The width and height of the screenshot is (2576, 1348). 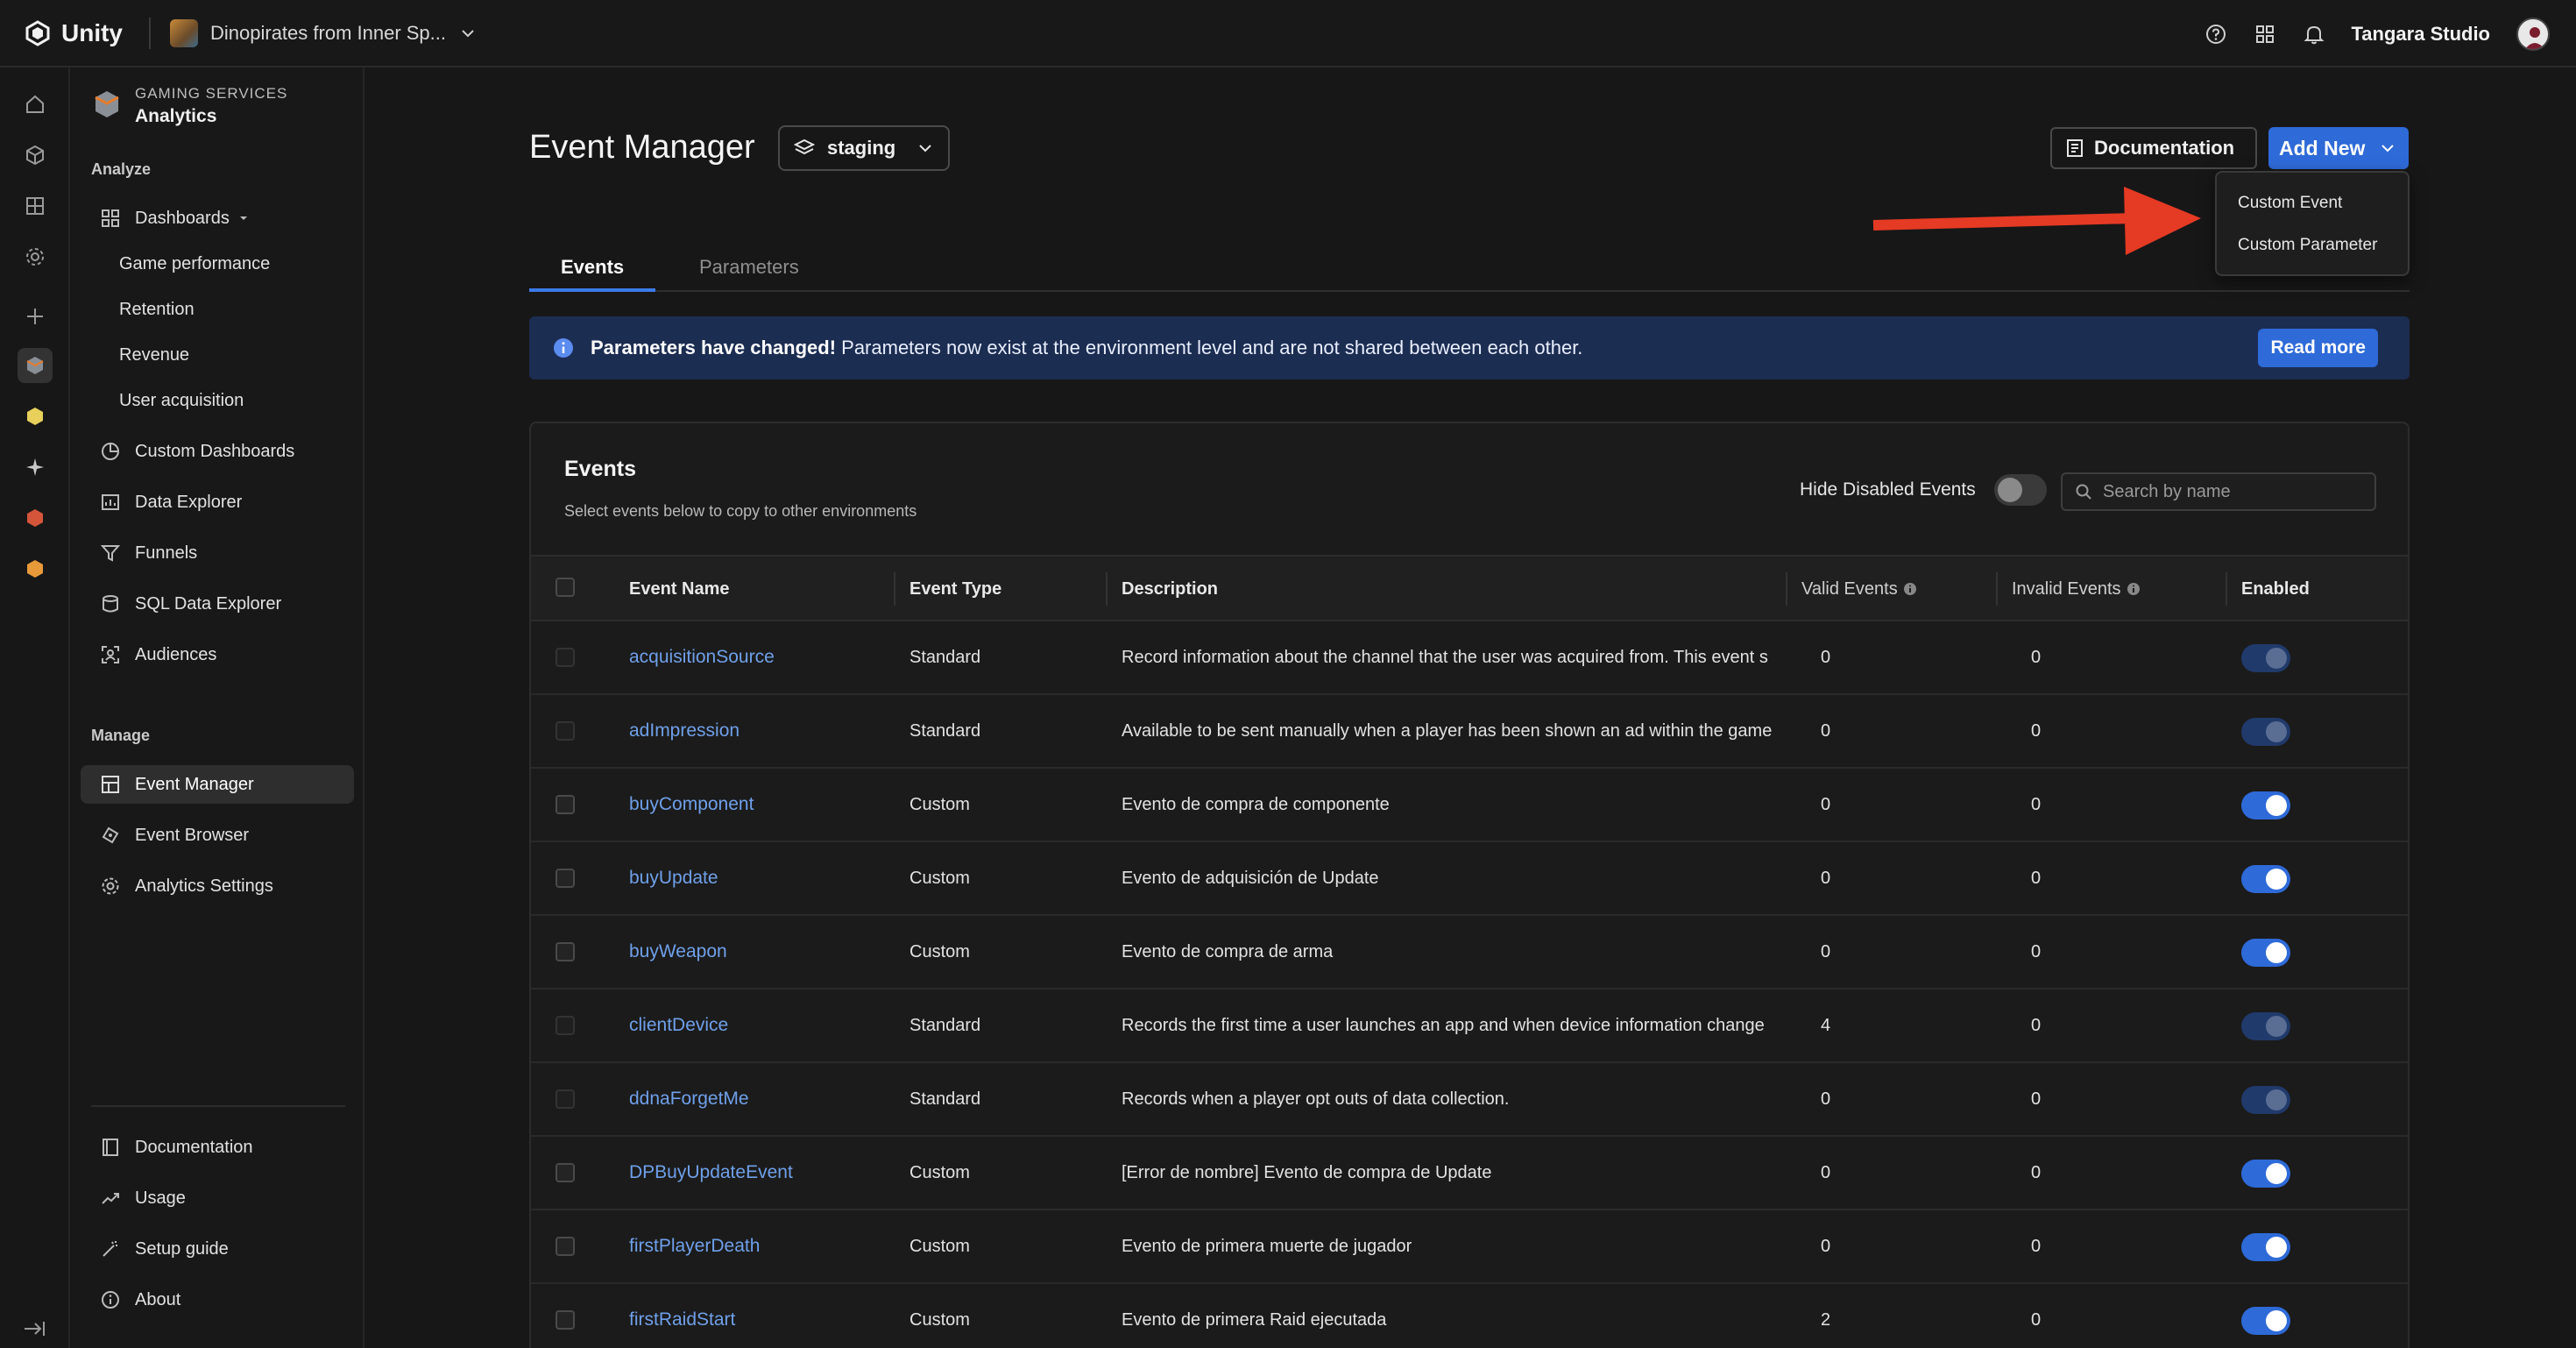 What do you see at coordinates (947, 589) in the screenshot?
I see `column-event-type: Event Type` at bounding box center [947, 589].